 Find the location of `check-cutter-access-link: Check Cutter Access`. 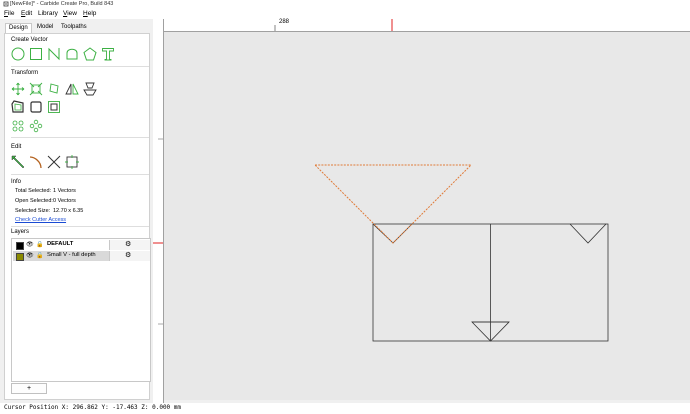

check-cutter-access-link: Check Cutter Access is located at coordinates (40, 220).